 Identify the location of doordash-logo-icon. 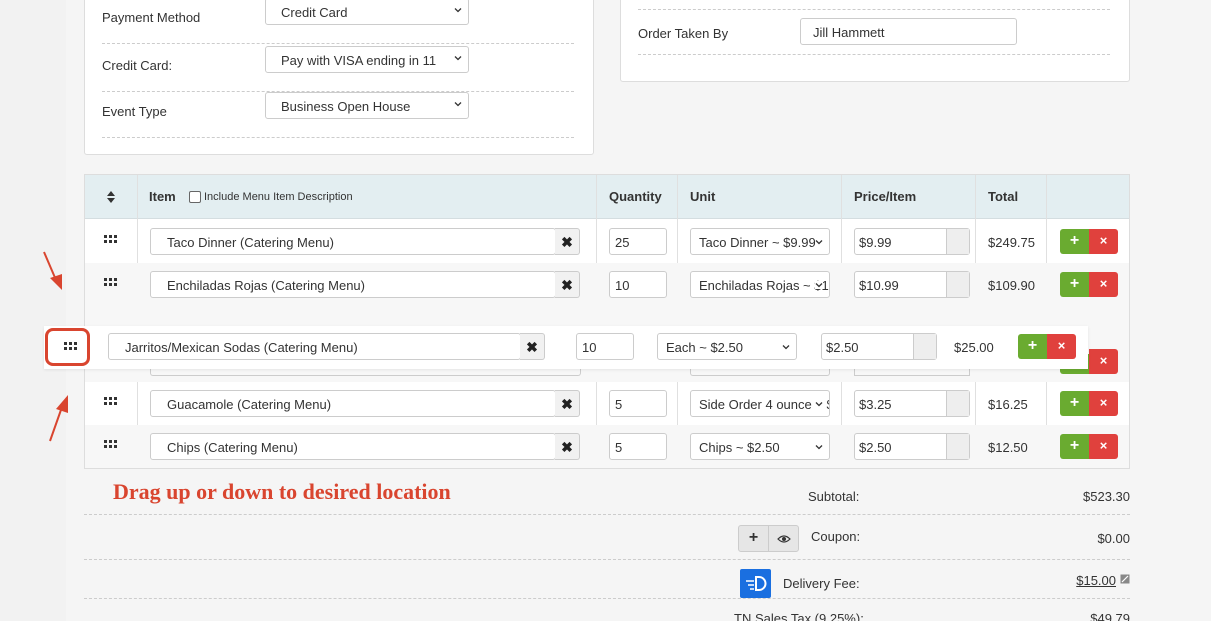
(755, 583).